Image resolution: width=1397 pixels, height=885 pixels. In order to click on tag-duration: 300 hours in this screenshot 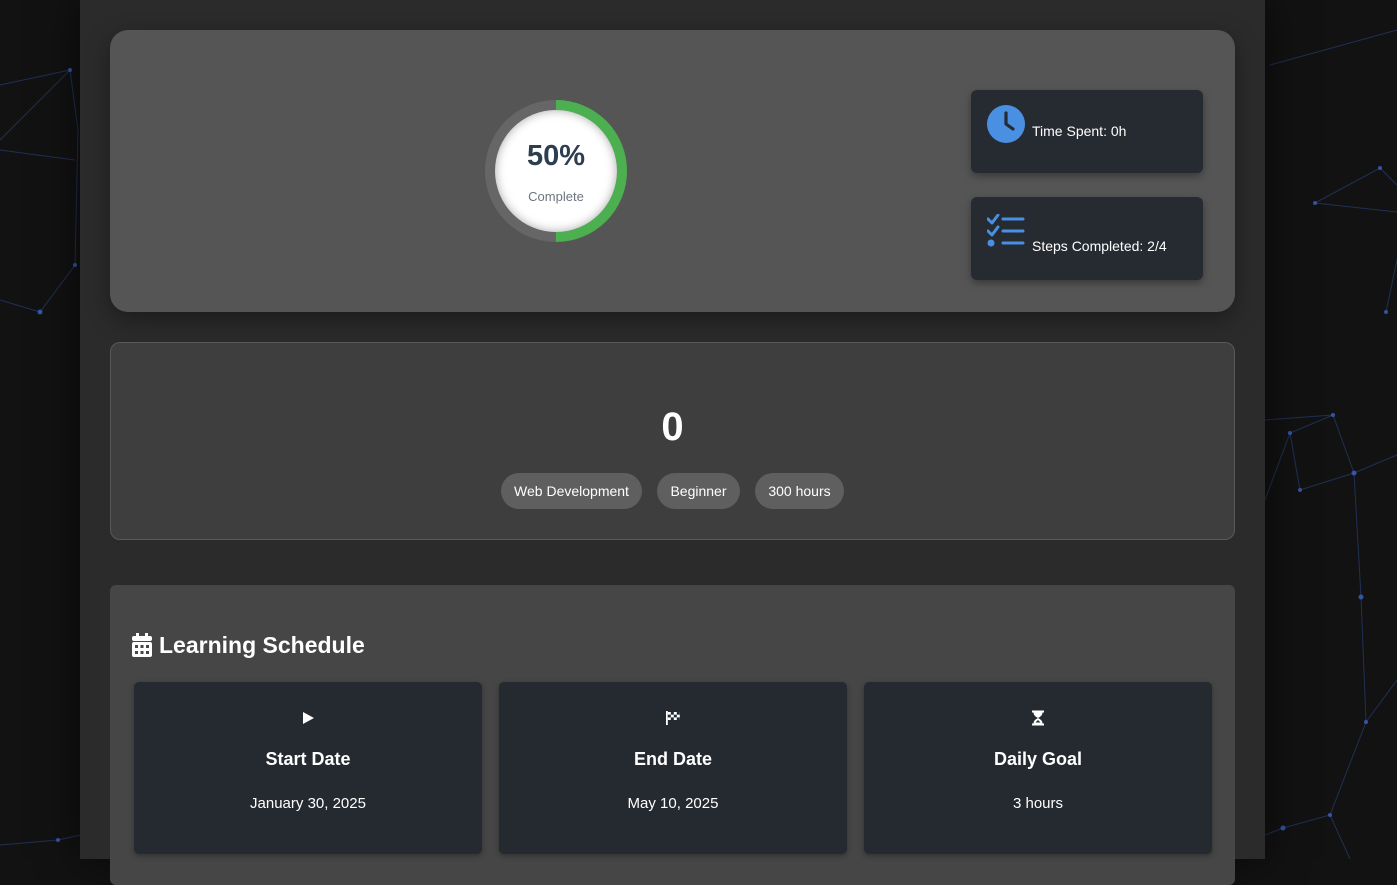, I will do `click(799, 491)`.